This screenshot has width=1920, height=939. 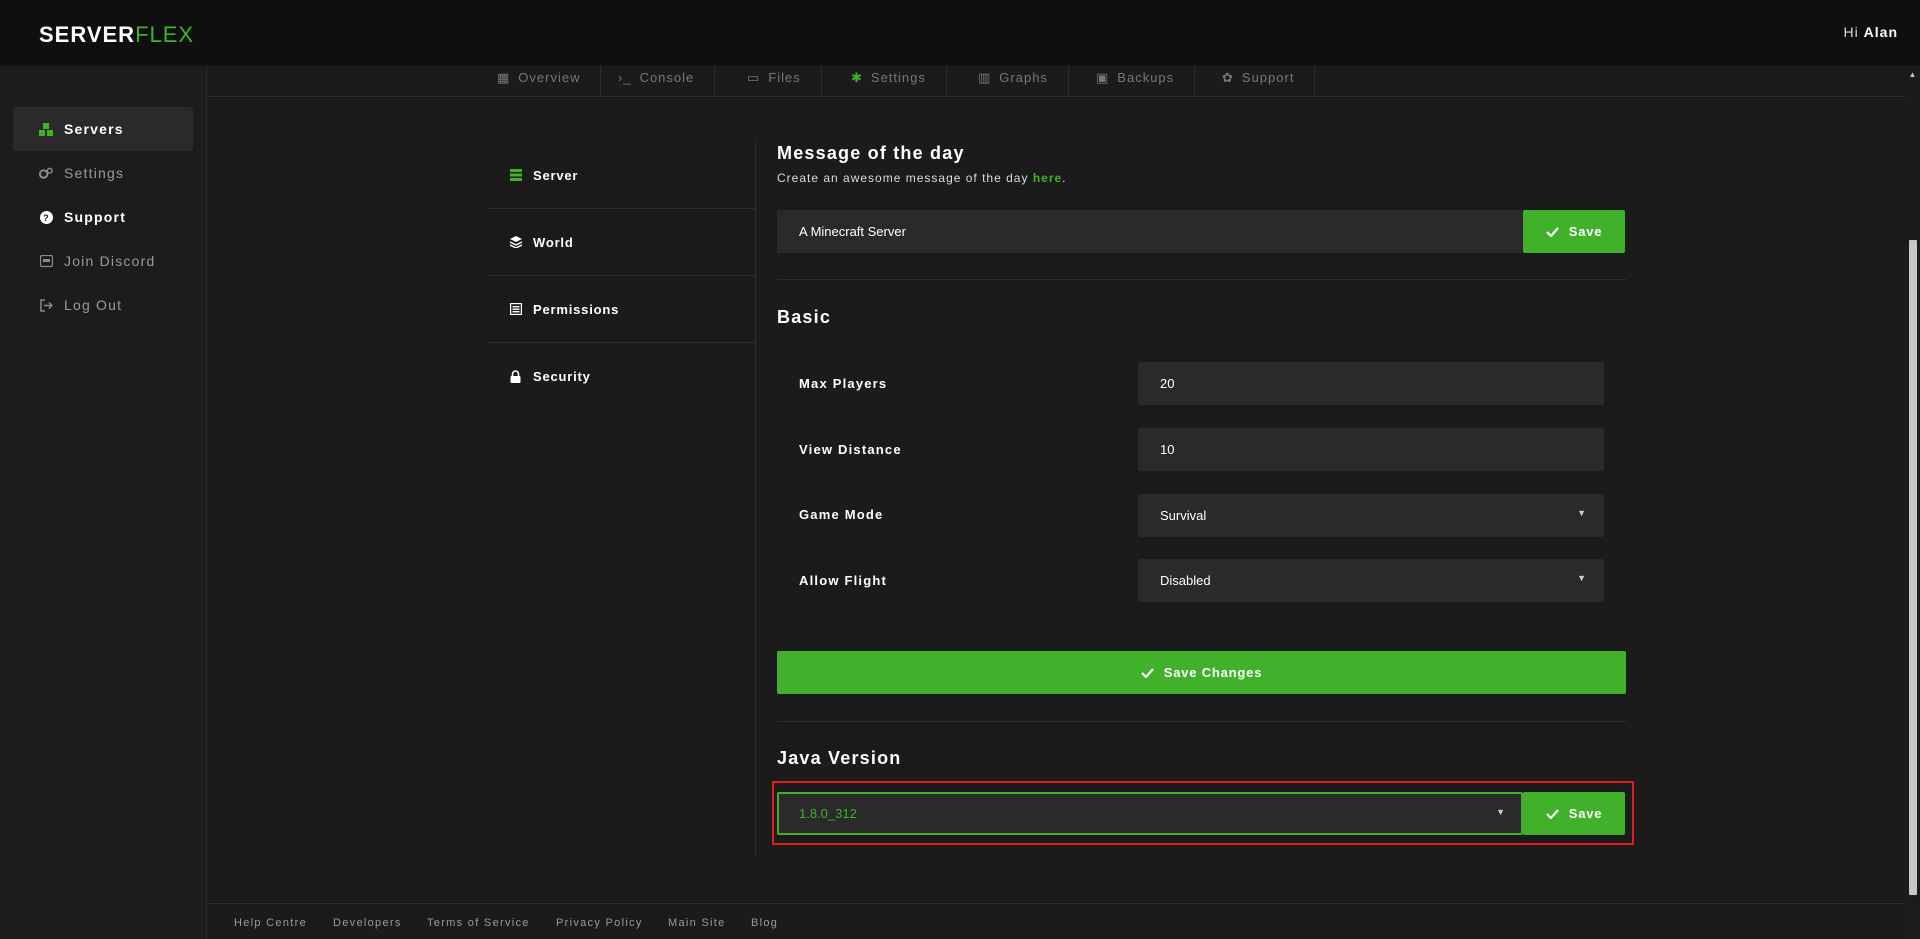 What do you see at coordinates (93, 305) in the screenshot?
I see `sidebar-item-label: Log Out` at bounding box center [93, 305].